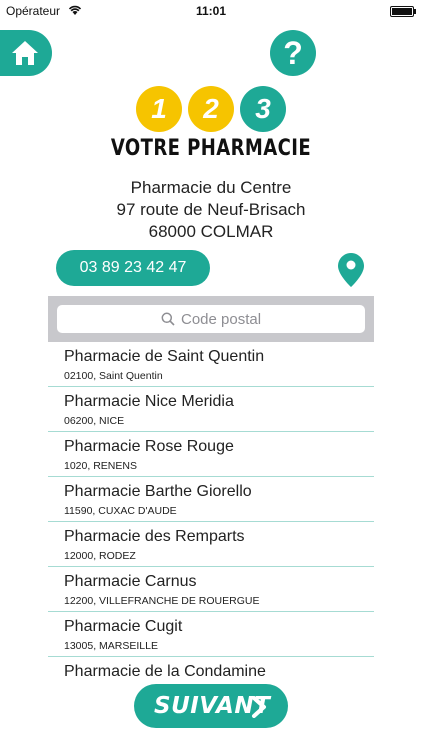 This screenshot has width=422, height=750. What do you see at coordinates (149, 401) in the screenshot?
I see `list-item-name: Pharmacie Nice Meridia` at bounding box center [149, 401].